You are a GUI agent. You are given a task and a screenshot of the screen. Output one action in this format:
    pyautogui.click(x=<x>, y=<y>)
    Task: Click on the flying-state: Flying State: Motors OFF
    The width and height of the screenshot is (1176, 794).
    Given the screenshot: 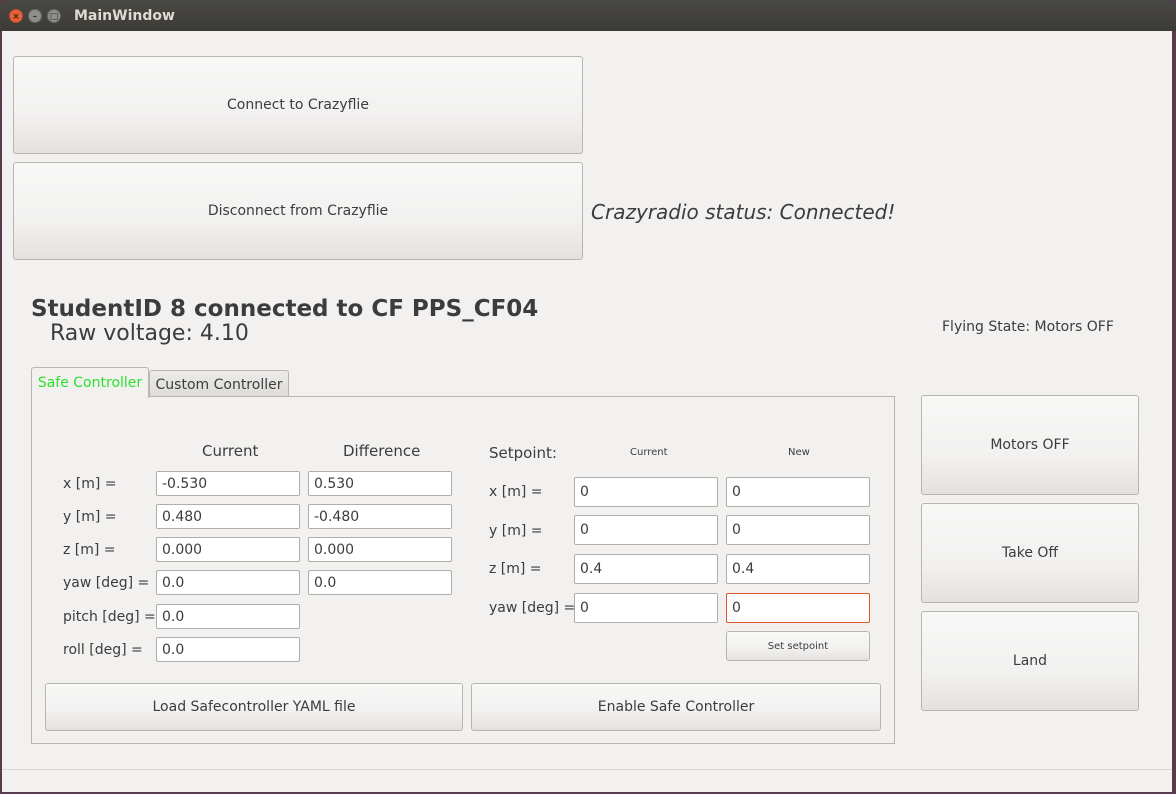 What is the action you would take?
    pyautogui.click(x=1028, y=327)
    